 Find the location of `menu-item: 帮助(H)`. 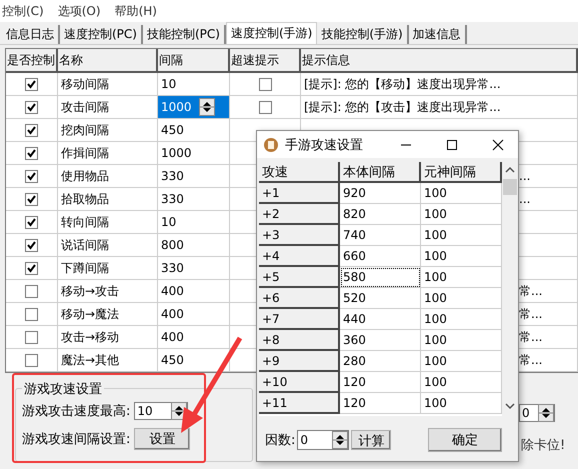

menu-item: 帮助(H) is located at coordinates (135, 11).